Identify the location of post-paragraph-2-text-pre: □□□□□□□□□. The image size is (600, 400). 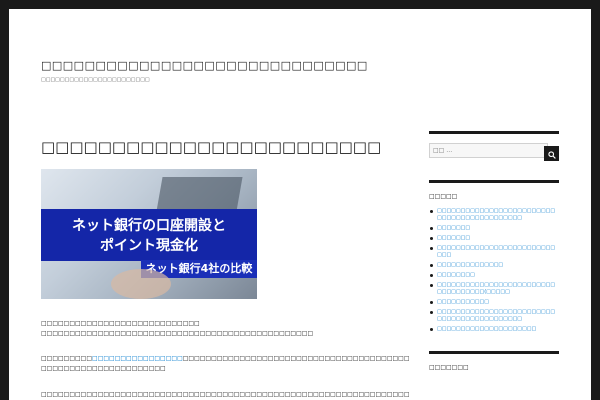
(67, 358).